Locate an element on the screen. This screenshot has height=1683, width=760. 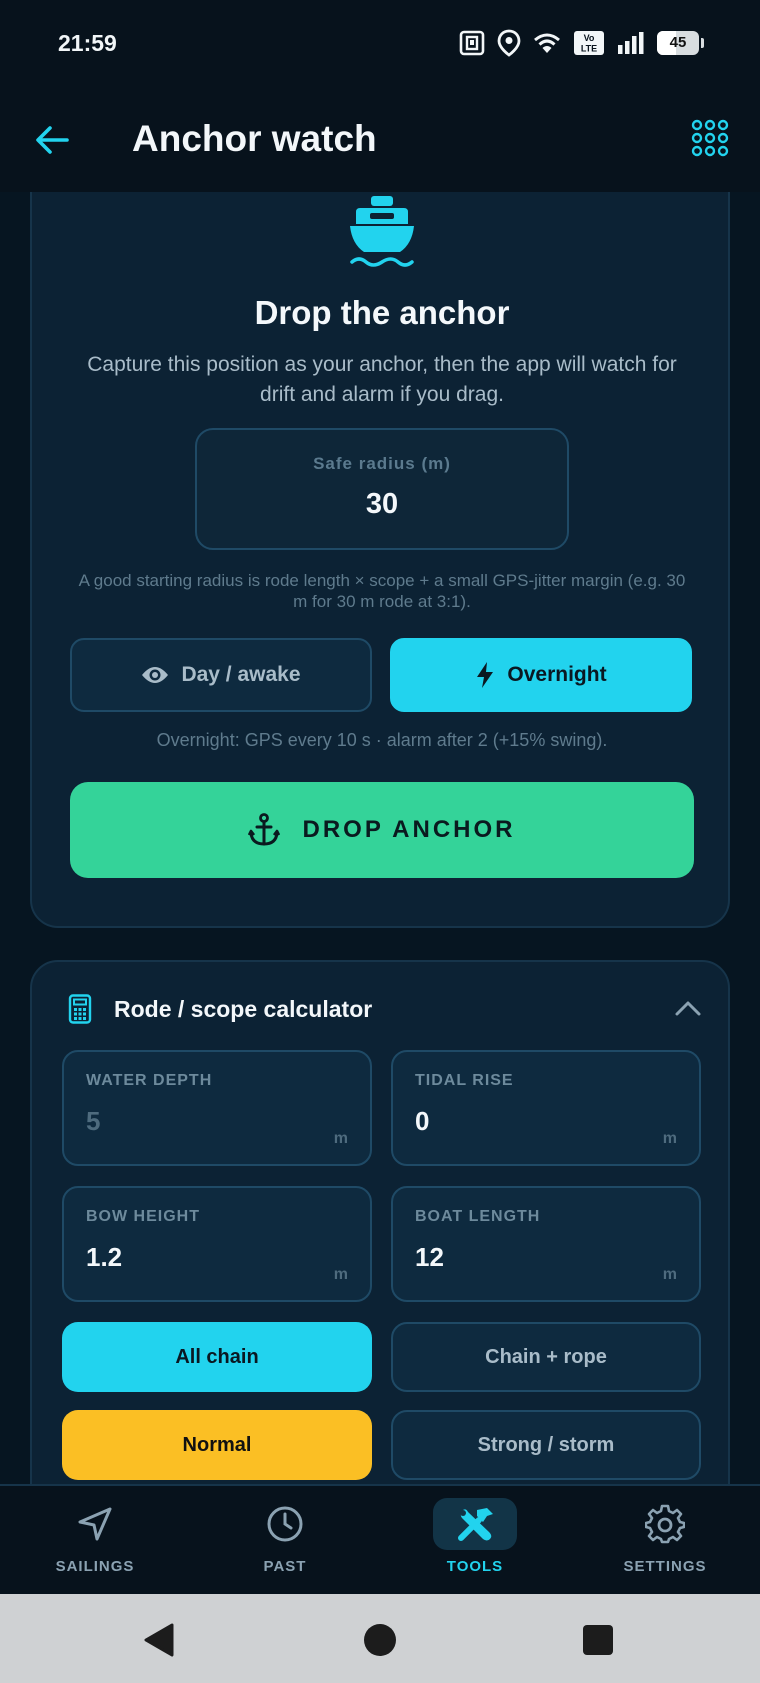
nav-sailings: SAILINGS is located at coordinates (95, 1541).